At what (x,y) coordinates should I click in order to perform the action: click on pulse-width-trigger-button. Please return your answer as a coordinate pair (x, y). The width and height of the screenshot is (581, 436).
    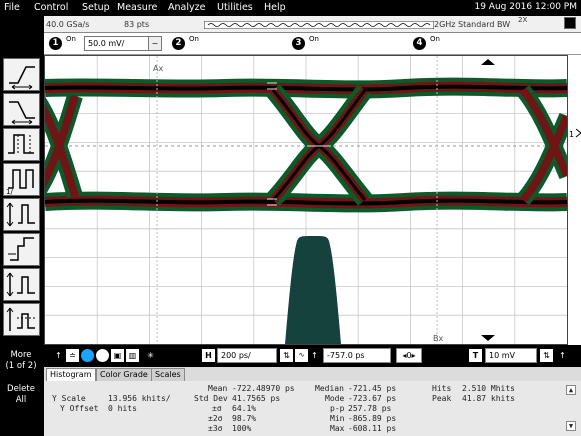
    Looking at the image, I should click on (21, 144).